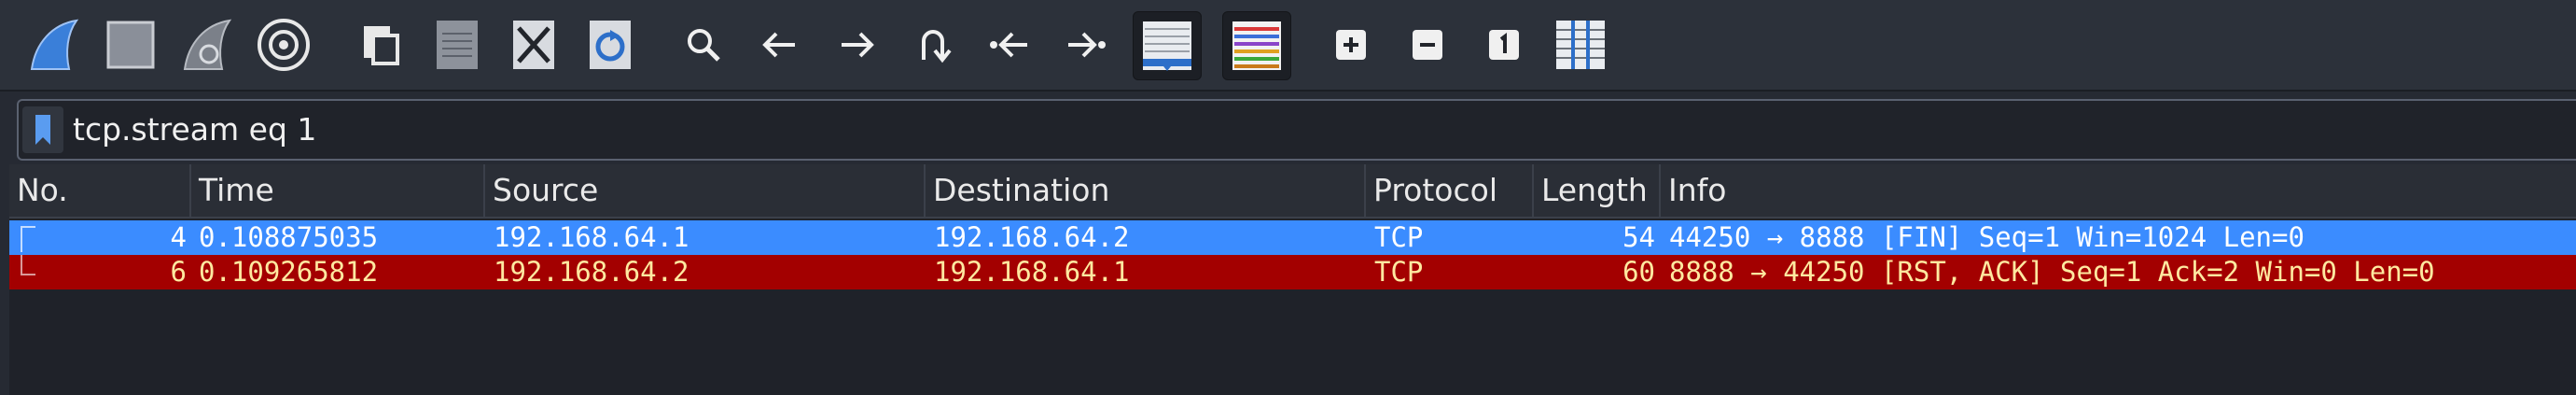 The width and height of the screenshot is (2576, 395). Describe the element at coordinates (178, 272) in the screenshot. I see `packet-no: 6` at that location.